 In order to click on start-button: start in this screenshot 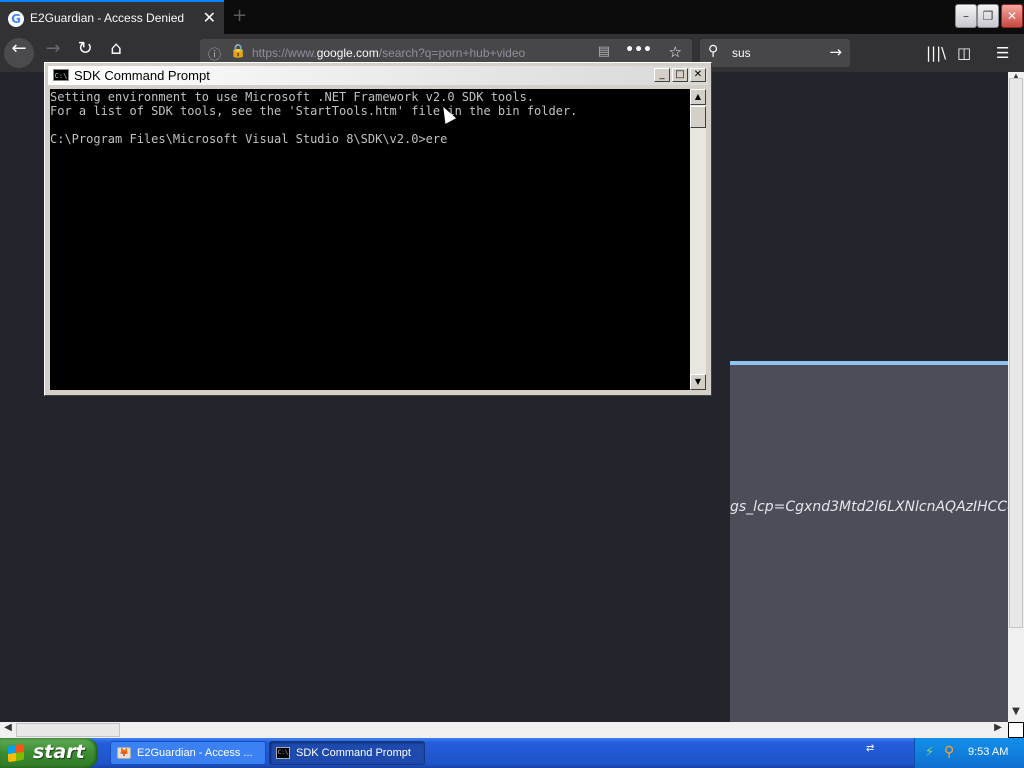, I will do `click(49, 753)`.